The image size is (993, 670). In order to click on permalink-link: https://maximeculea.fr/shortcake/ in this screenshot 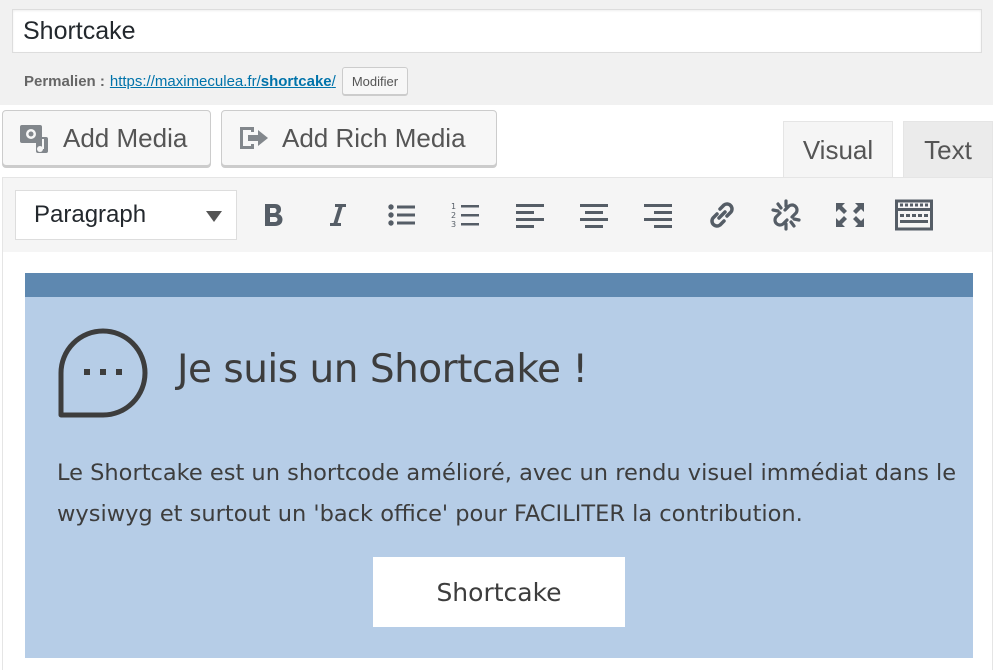, I will do `click(223, 81)`.